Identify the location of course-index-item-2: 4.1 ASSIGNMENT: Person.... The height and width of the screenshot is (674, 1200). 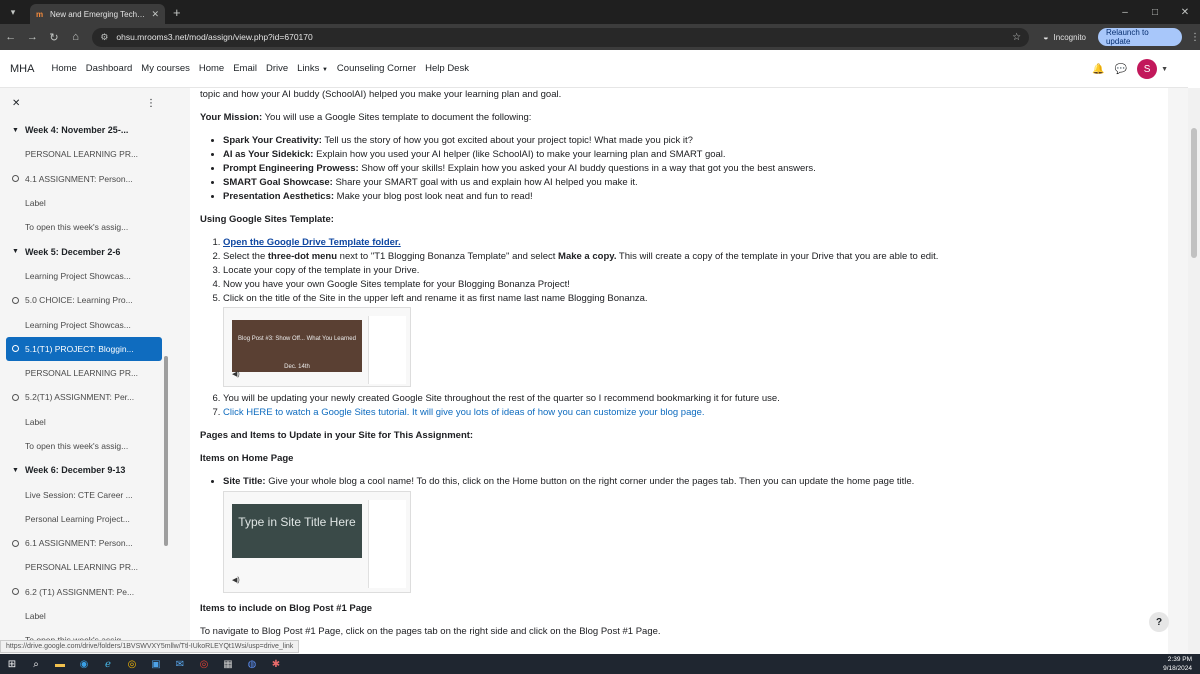
(84, 179).